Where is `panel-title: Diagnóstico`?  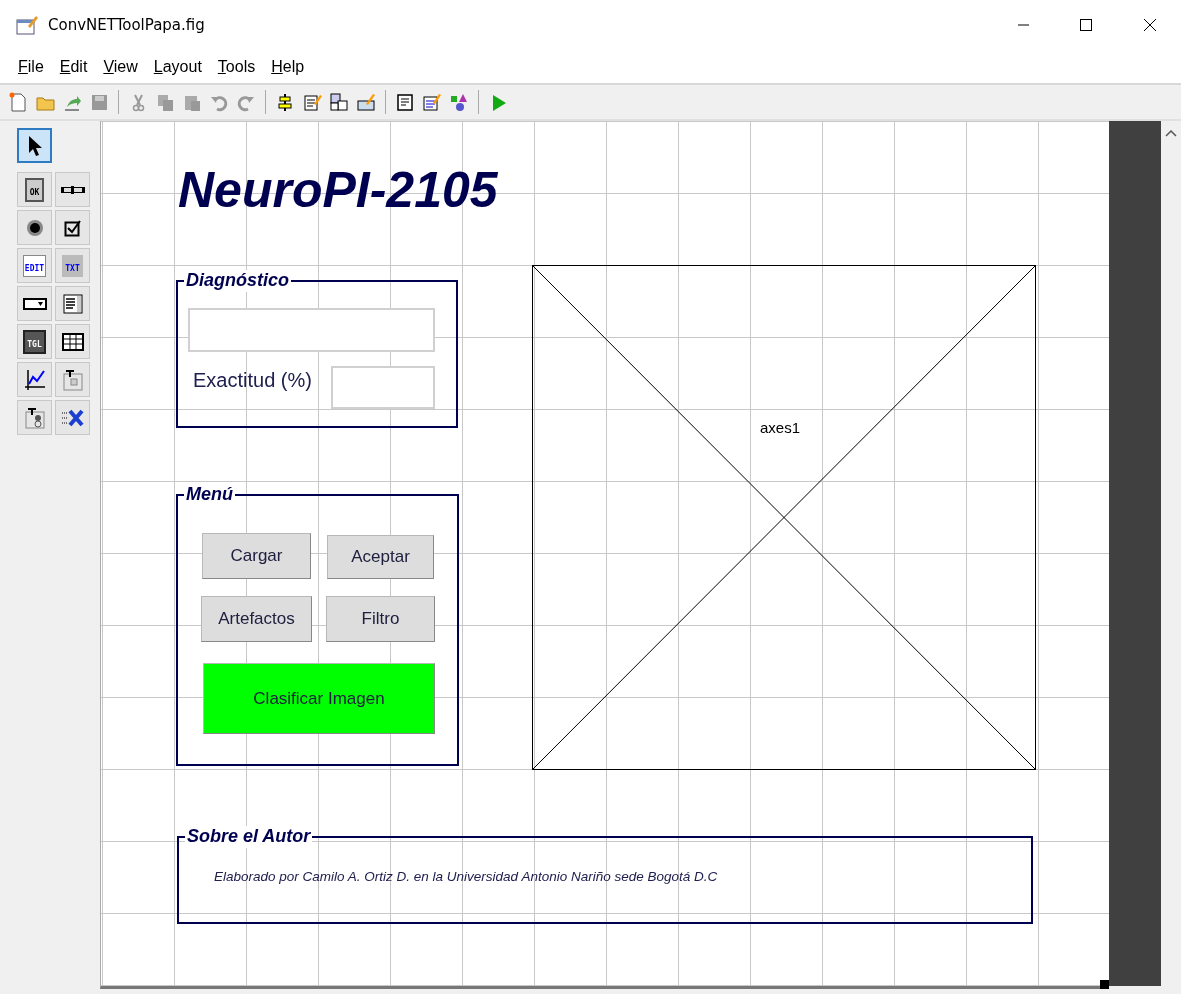 panel-title: Diagnóstico is located at coordinates (237, 281).